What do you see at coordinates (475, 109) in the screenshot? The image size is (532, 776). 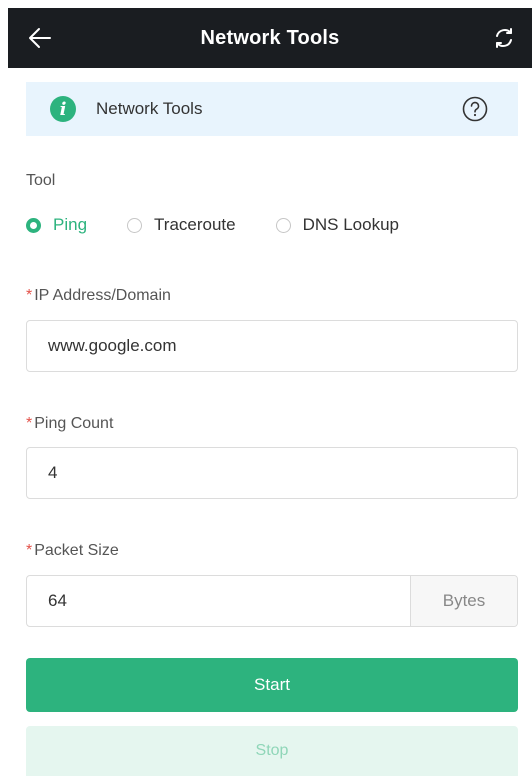 I see `help-icon` at bounding box center [475, 109].